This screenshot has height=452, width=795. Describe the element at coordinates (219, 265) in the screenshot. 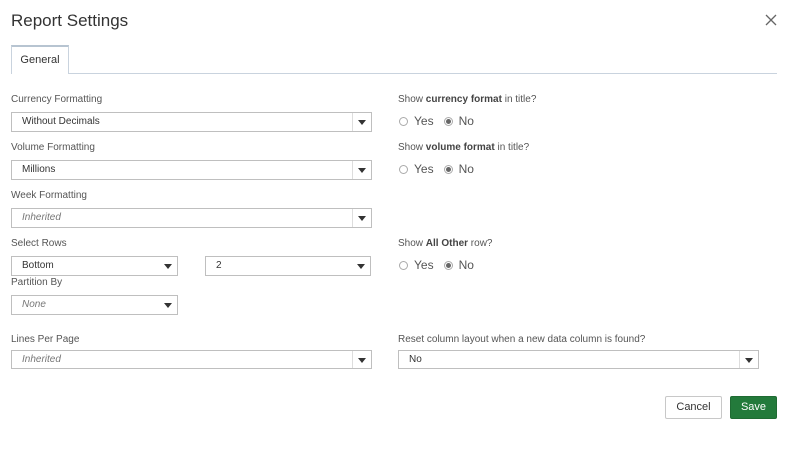

I see `select-rows-count-value: 2` at that location.